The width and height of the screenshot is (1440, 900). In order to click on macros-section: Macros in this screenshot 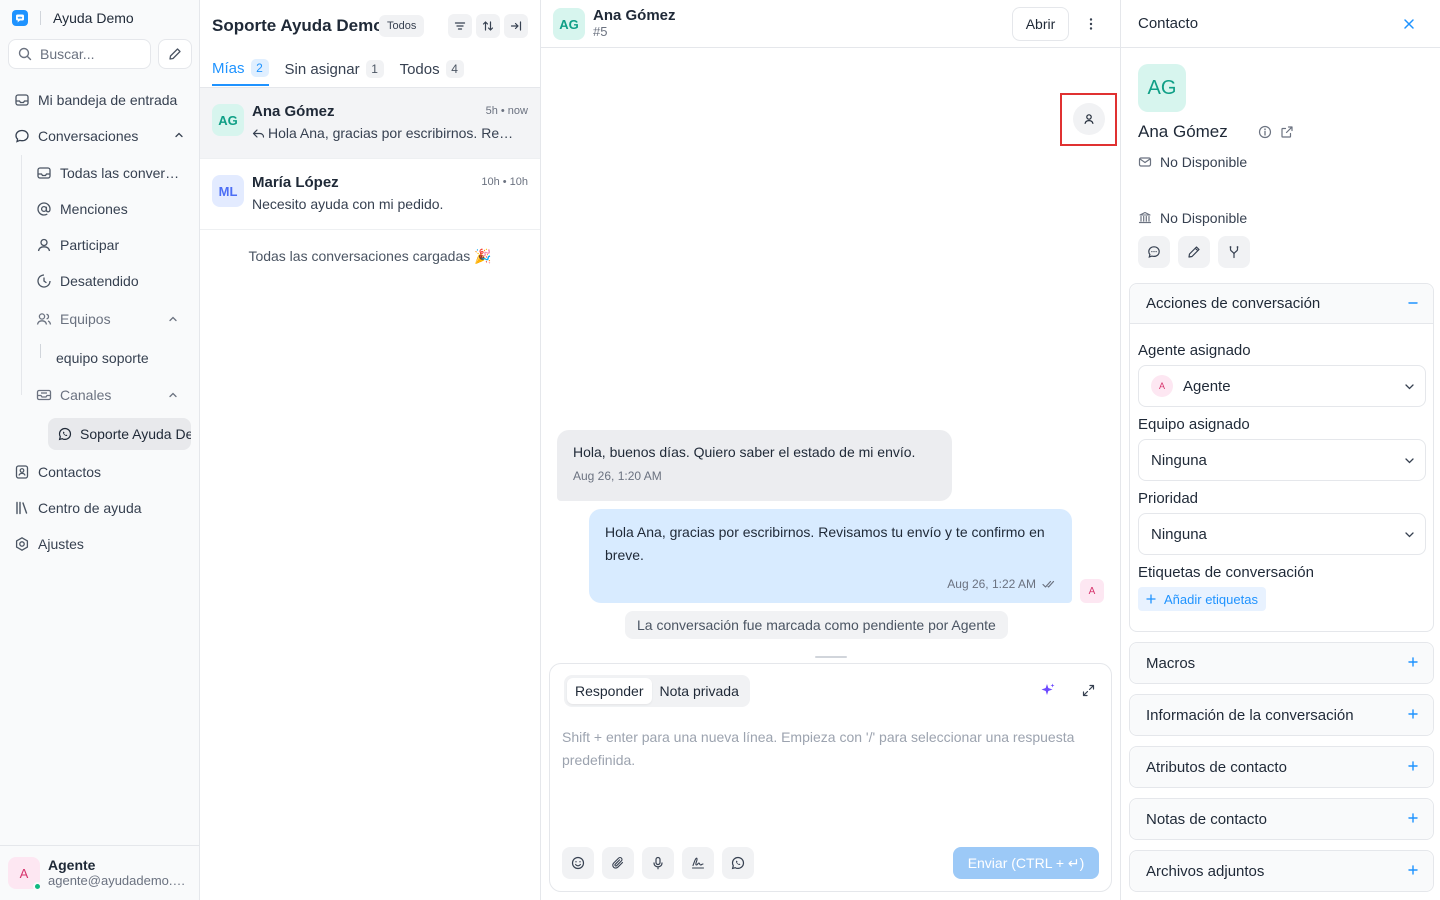, I will do `click(1281, 663)`.